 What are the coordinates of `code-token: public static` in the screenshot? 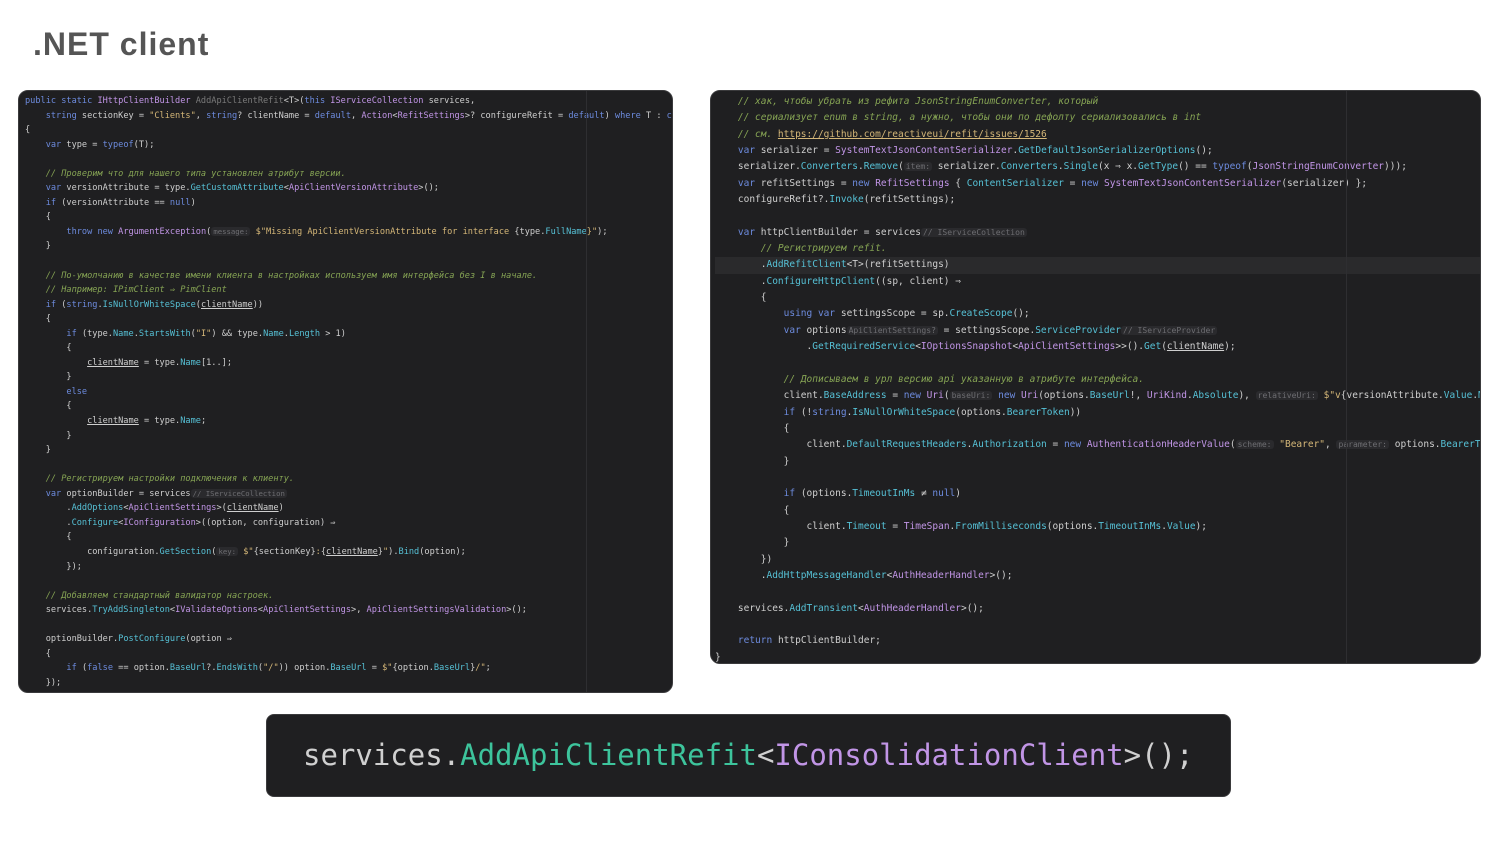 It's located at (61, 101).